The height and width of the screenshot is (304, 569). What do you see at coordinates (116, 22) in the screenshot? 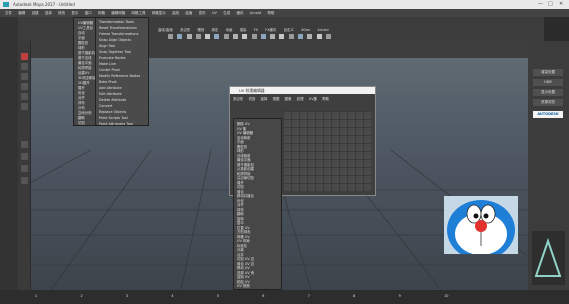
I see `menu-item: Transformation Tools` at bounding box center [116, 22].